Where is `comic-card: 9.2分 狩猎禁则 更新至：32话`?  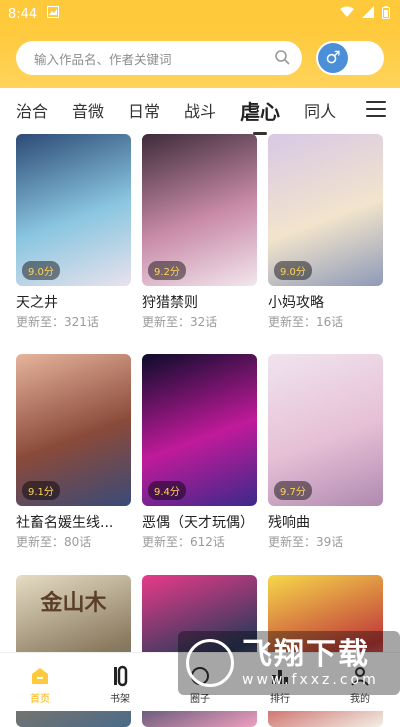
comic-card: 9.2分 狩猎禁则 更新至：32话 is located at coordinates (199, 232).